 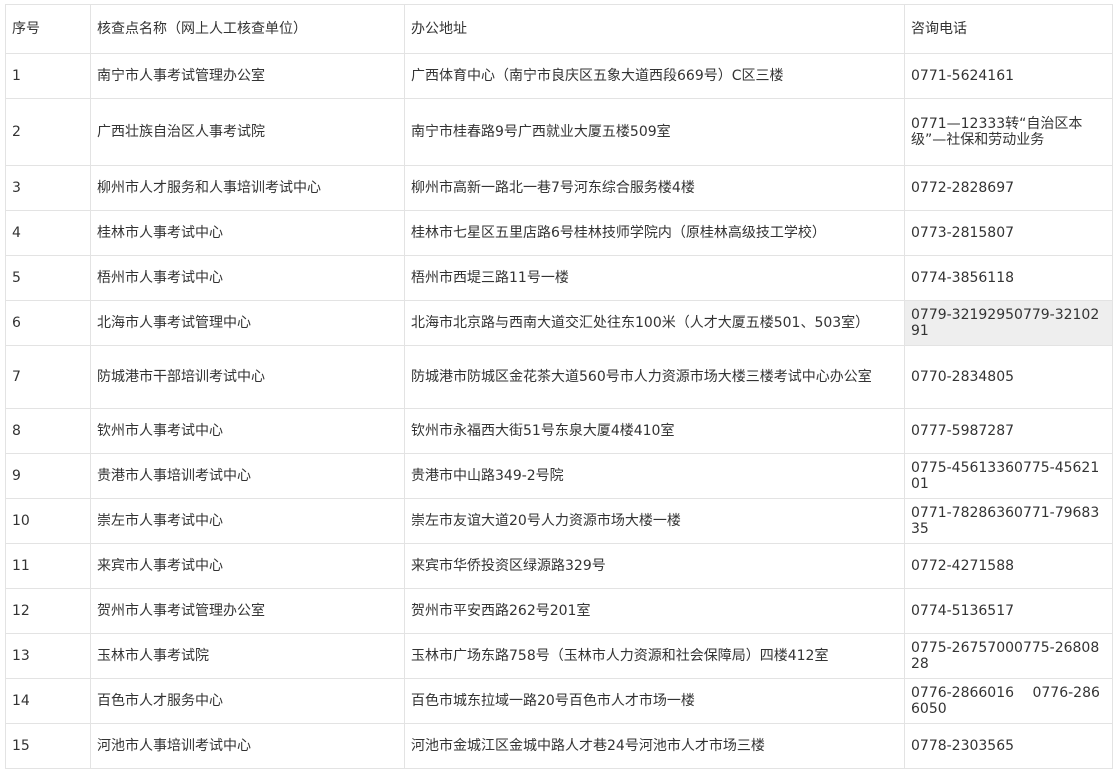 I want to click on cell-phone: 0776-2866016 0776-2866050, so click(x=1008, y=701).